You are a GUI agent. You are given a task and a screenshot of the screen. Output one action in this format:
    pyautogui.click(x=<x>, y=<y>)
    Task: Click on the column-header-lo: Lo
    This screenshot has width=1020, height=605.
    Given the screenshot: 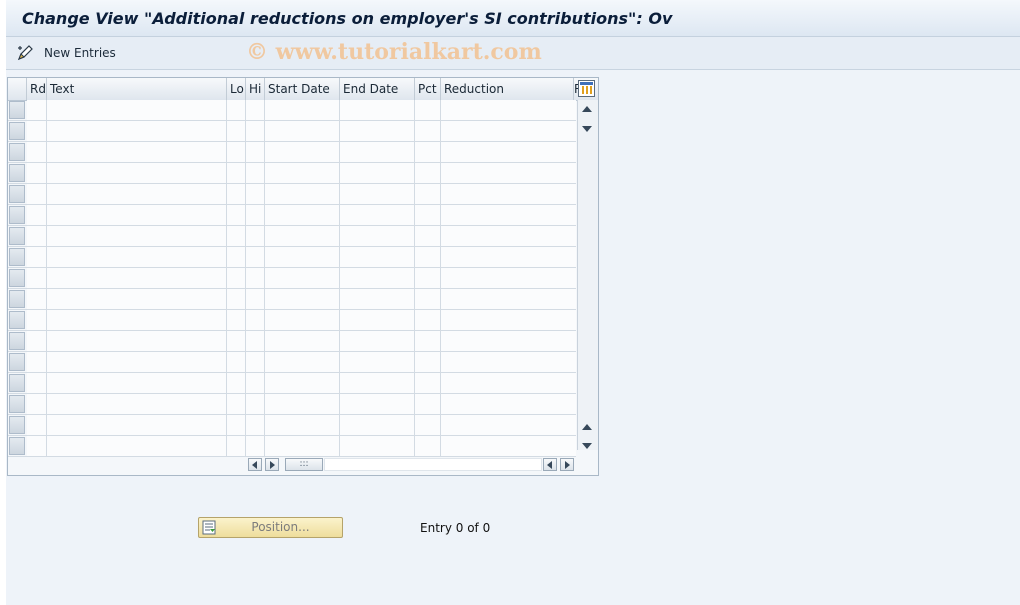 What is the action you would take?
    pyautogui.click(x=236, y=89)
    